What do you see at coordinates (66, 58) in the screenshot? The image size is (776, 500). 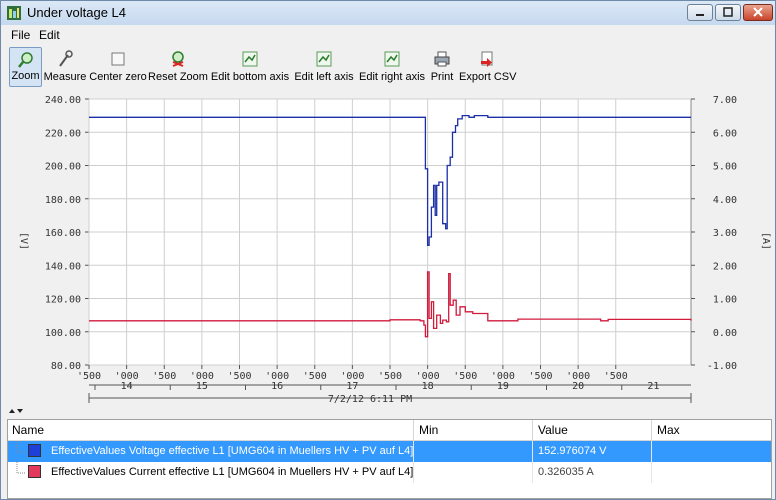 I see `measure-icon` at bounding box center [66, 58].